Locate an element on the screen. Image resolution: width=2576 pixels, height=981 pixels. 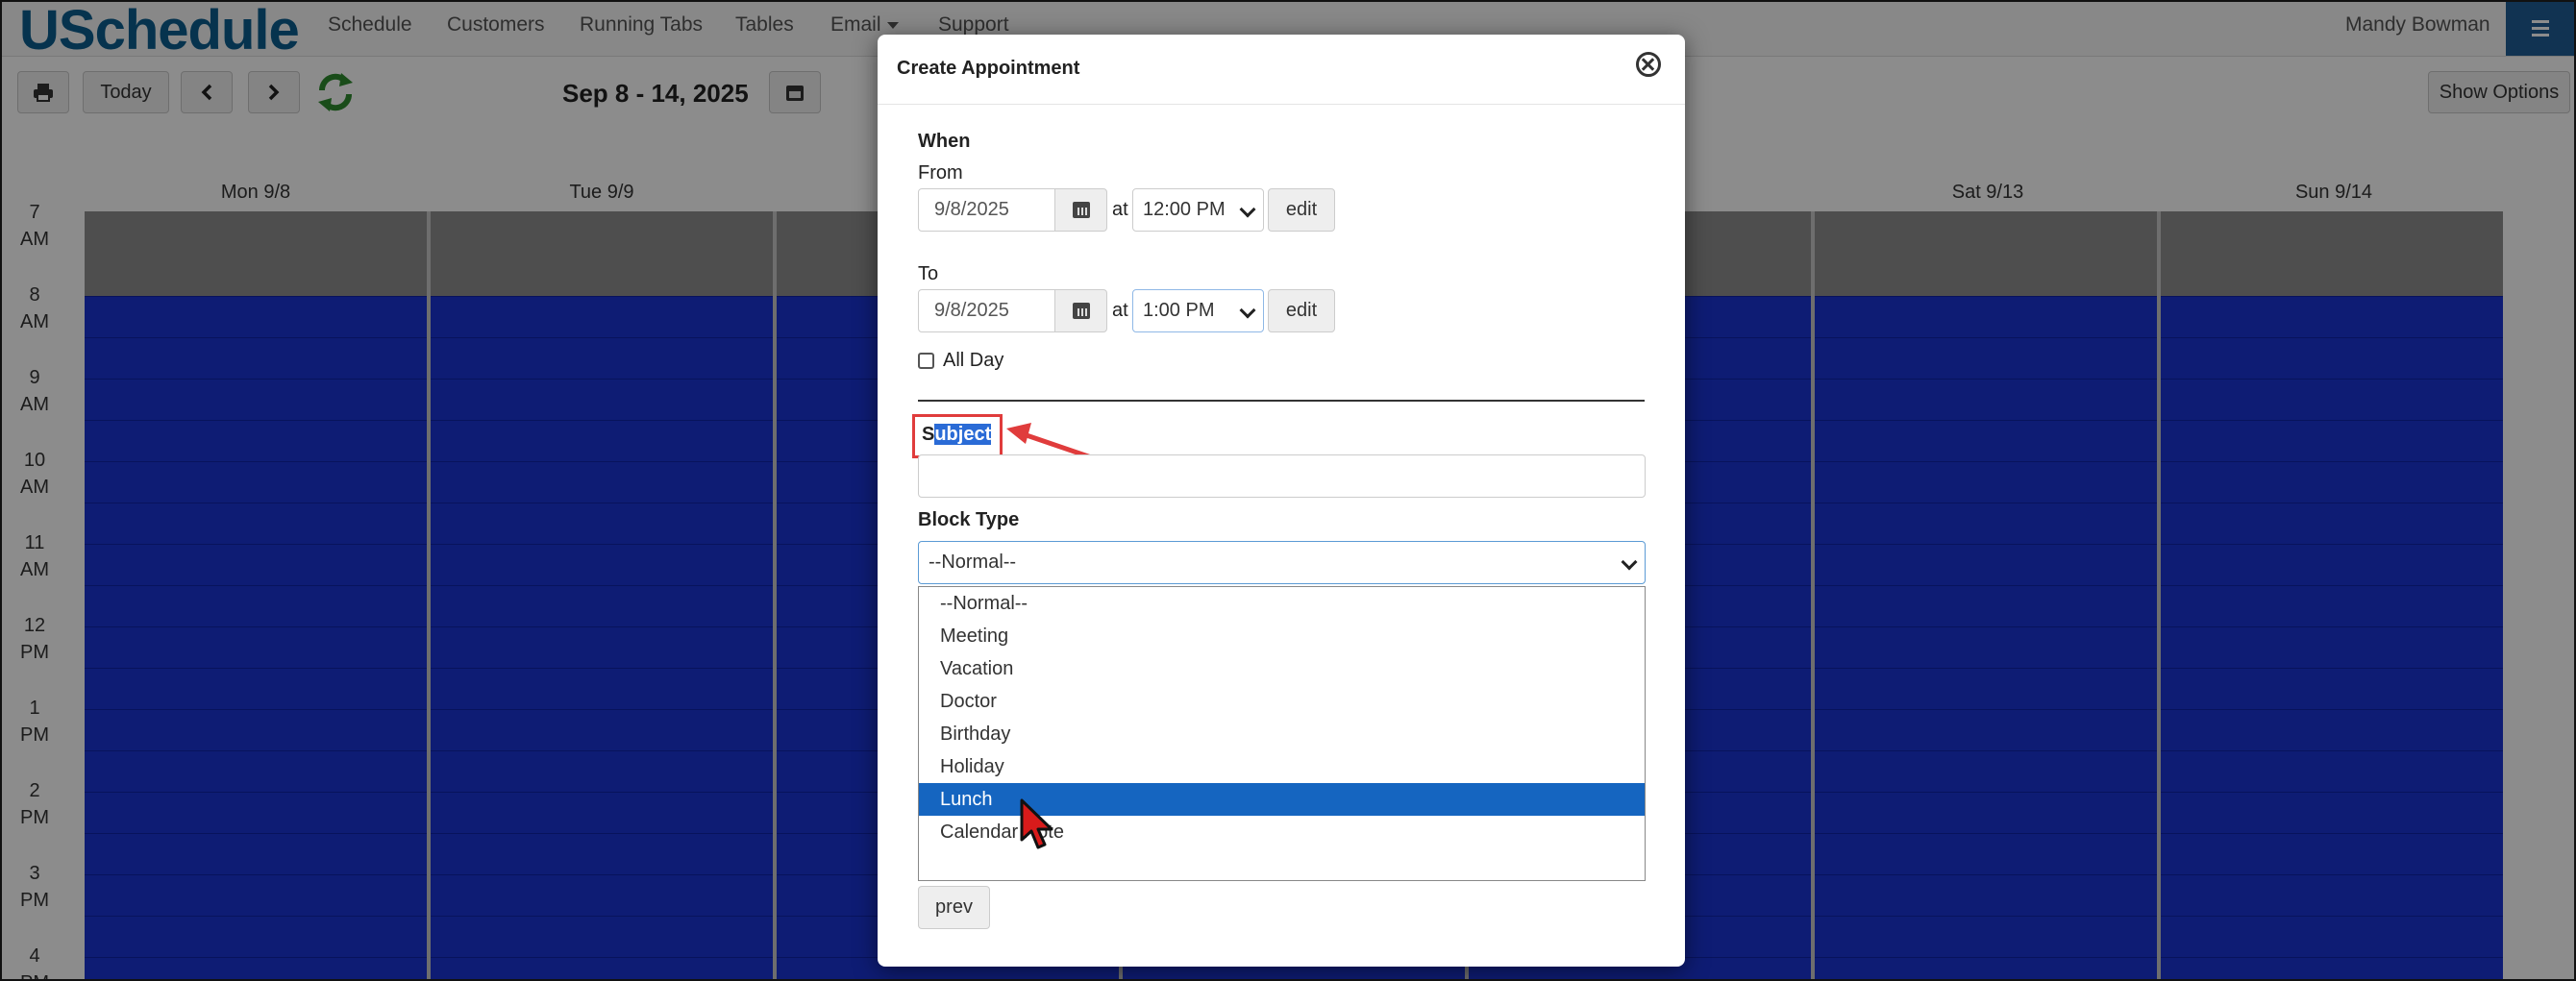
from-date-picker-button is located at coordinates (1080, 210).